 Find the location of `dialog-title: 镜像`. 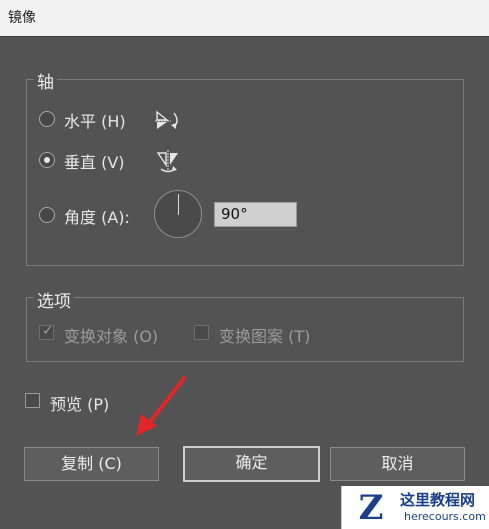

dialog-title: 镜像 is located at coordinates (22, 18).